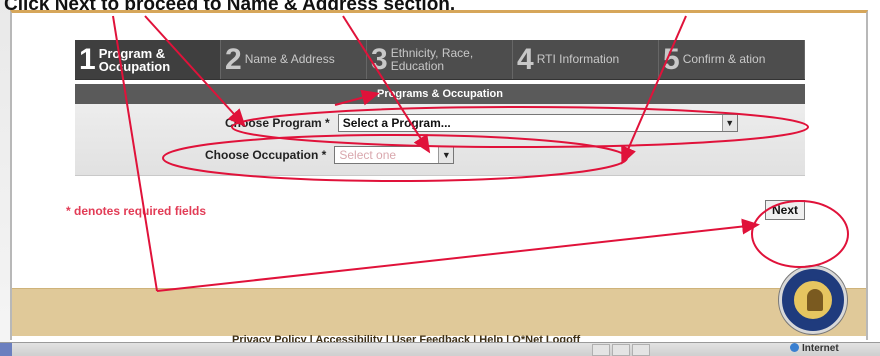  I want to click on next-highlight-ellipse, so click(800, 234).